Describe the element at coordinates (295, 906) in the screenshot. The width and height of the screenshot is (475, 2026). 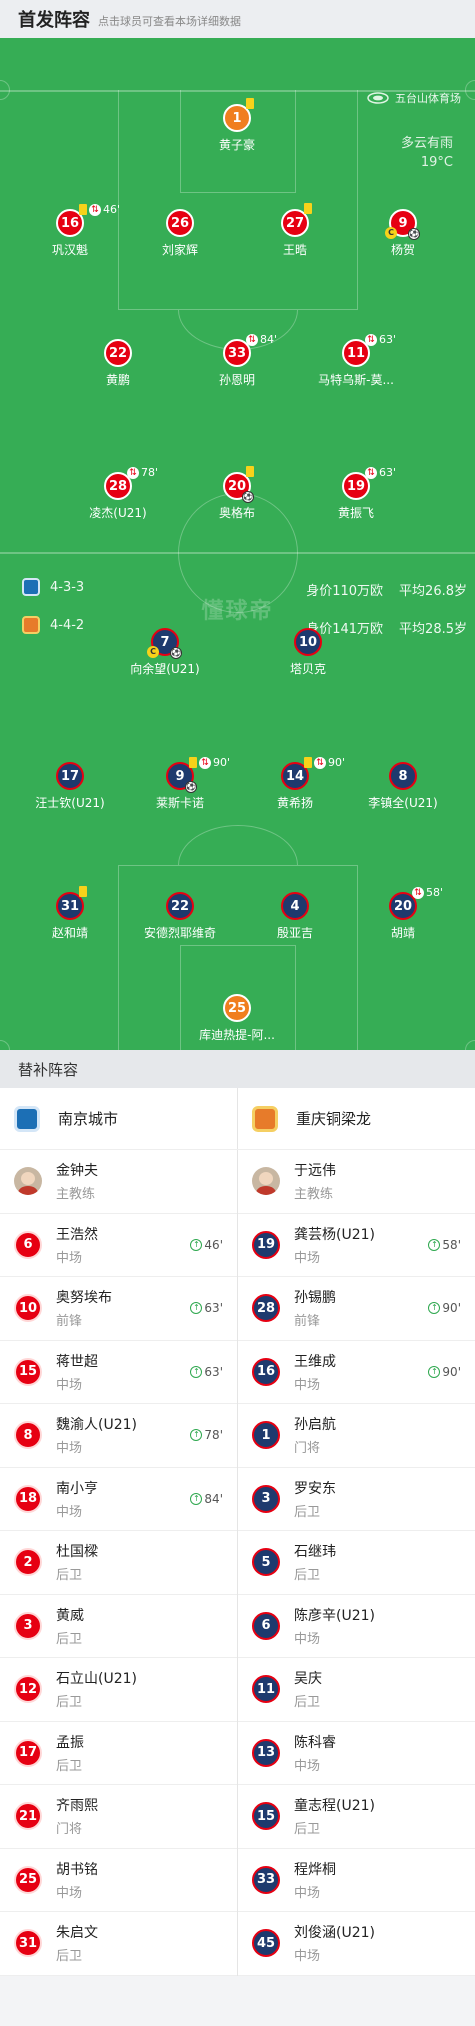
I see `jersey-number-badge: 4` at that location.